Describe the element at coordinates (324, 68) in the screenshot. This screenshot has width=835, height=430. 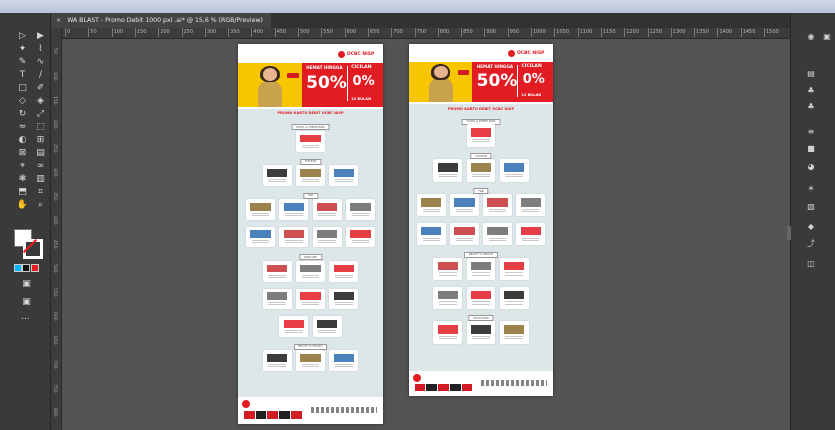
I see `banner-discount-label: HEMAT HINGGA` at that location.